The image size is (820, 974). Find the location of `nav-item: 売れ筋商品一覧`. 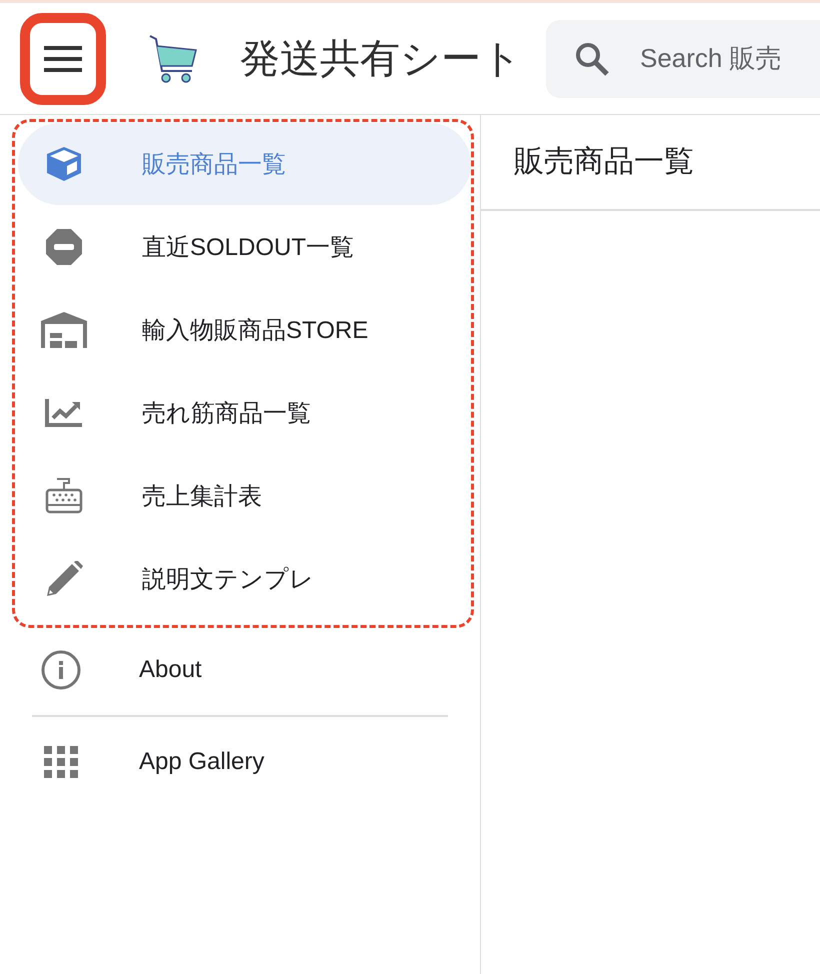

nav-item: 売れ筋商品一覧 is located at coordinates (244, 413).